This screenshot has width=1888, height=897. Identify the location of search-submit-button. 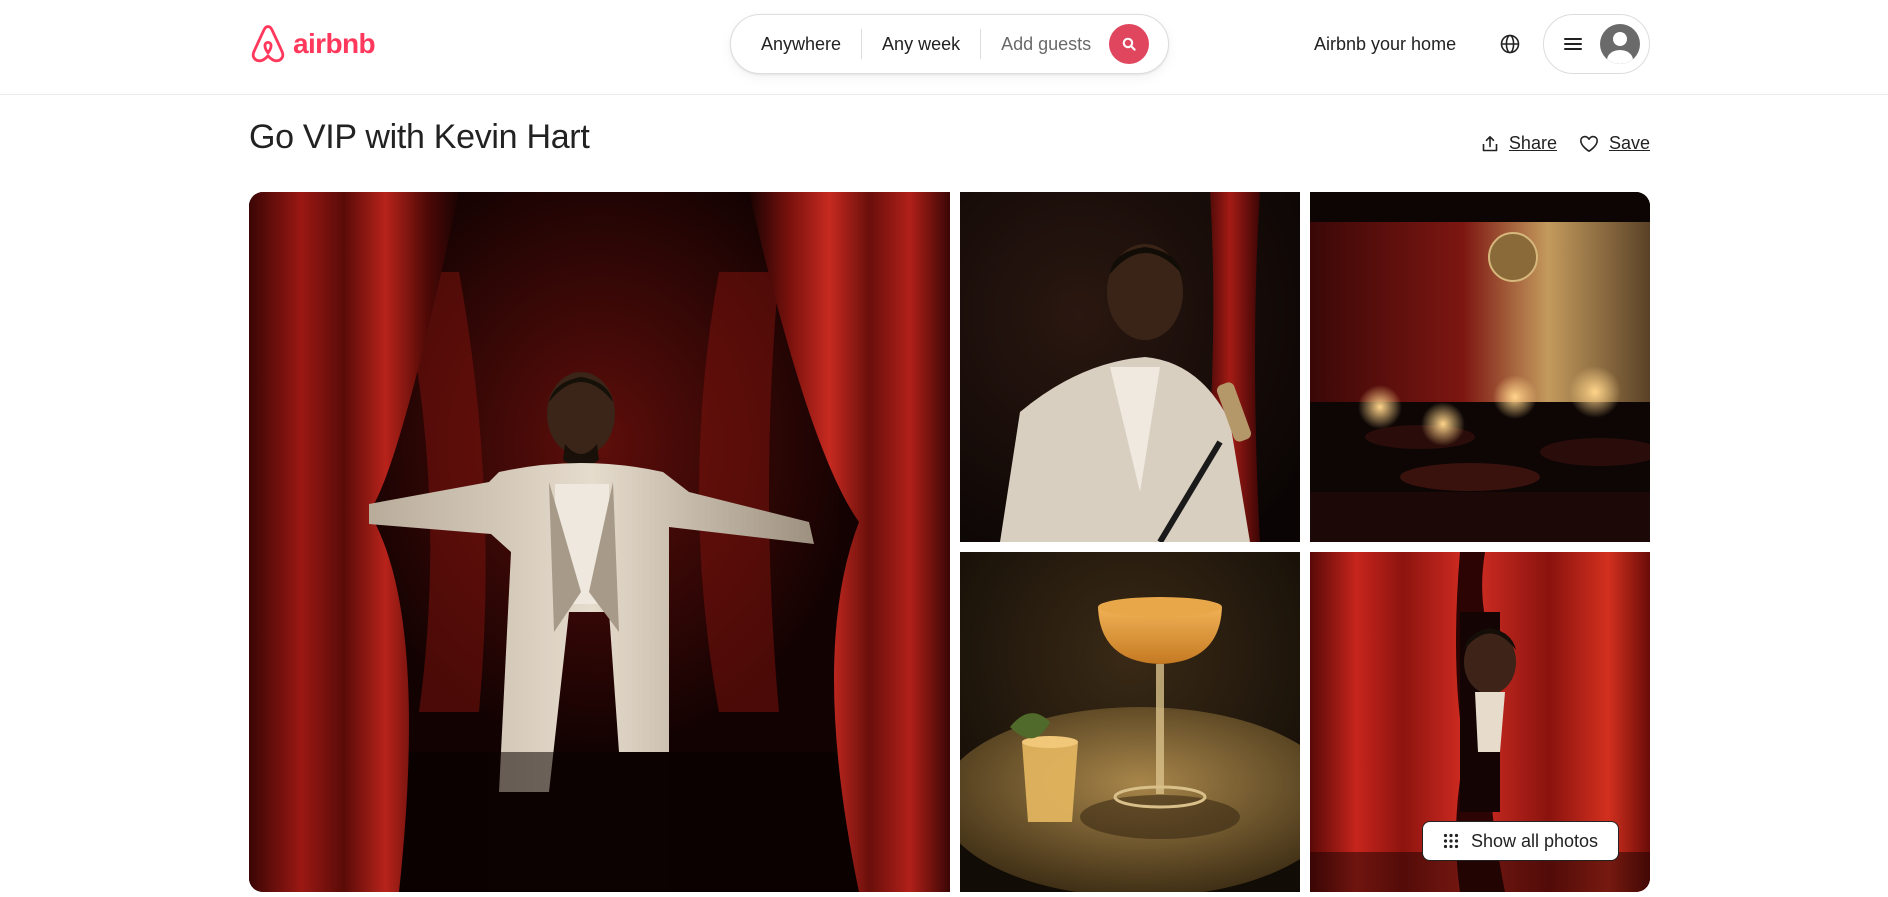
(1129, 44).